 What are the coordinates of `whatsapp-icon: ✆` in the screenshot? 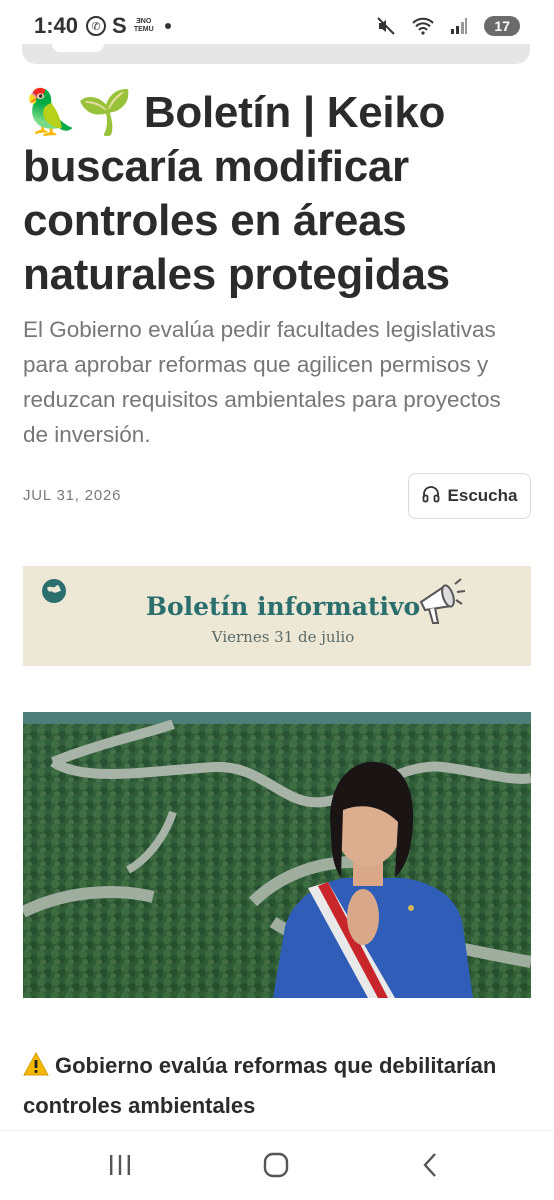 It's located at (96, 26).